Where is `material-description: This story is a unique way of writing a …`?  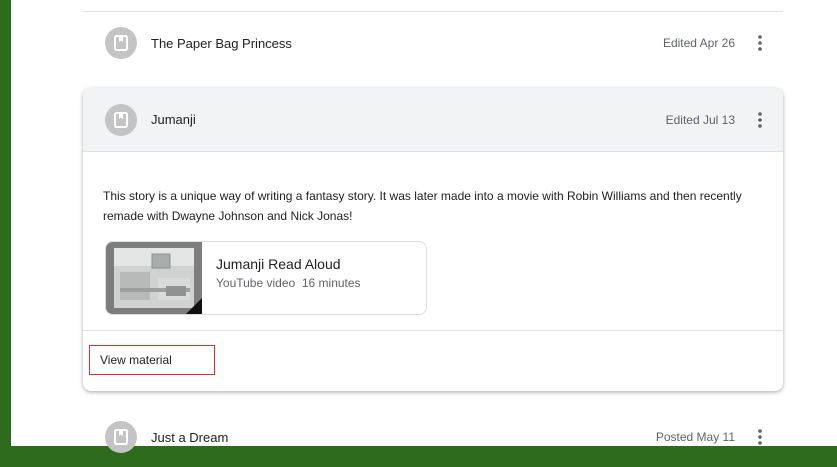 material-description: This story is a unique way of writing a … is located at coordinates (422, 206).